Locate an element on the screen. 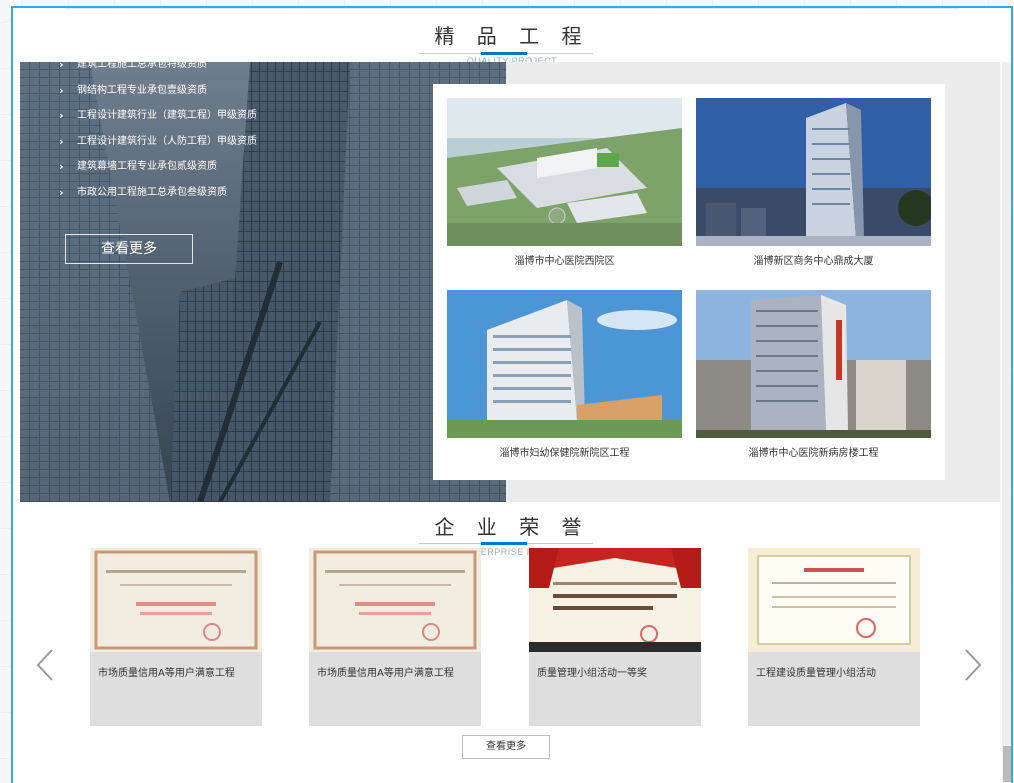 This screenshot has width=1014, height=783. qualification-item: › 工程设计建筑行业（建筑工程）甲级资质 is located at coordinates (158, 122).